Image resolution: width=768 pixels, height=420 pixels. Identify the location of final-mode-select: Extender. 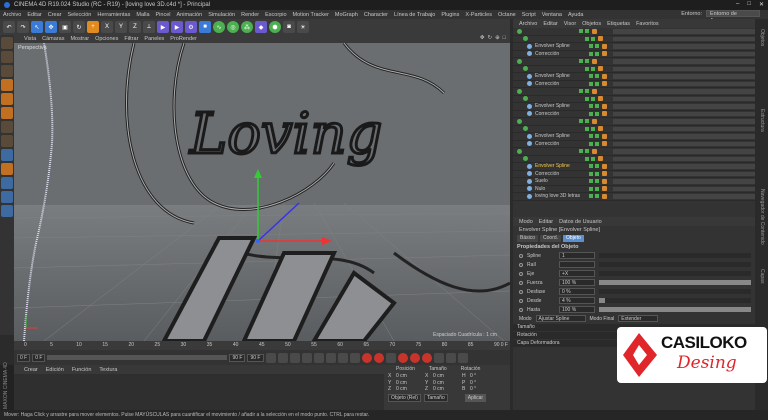
(638, 318).